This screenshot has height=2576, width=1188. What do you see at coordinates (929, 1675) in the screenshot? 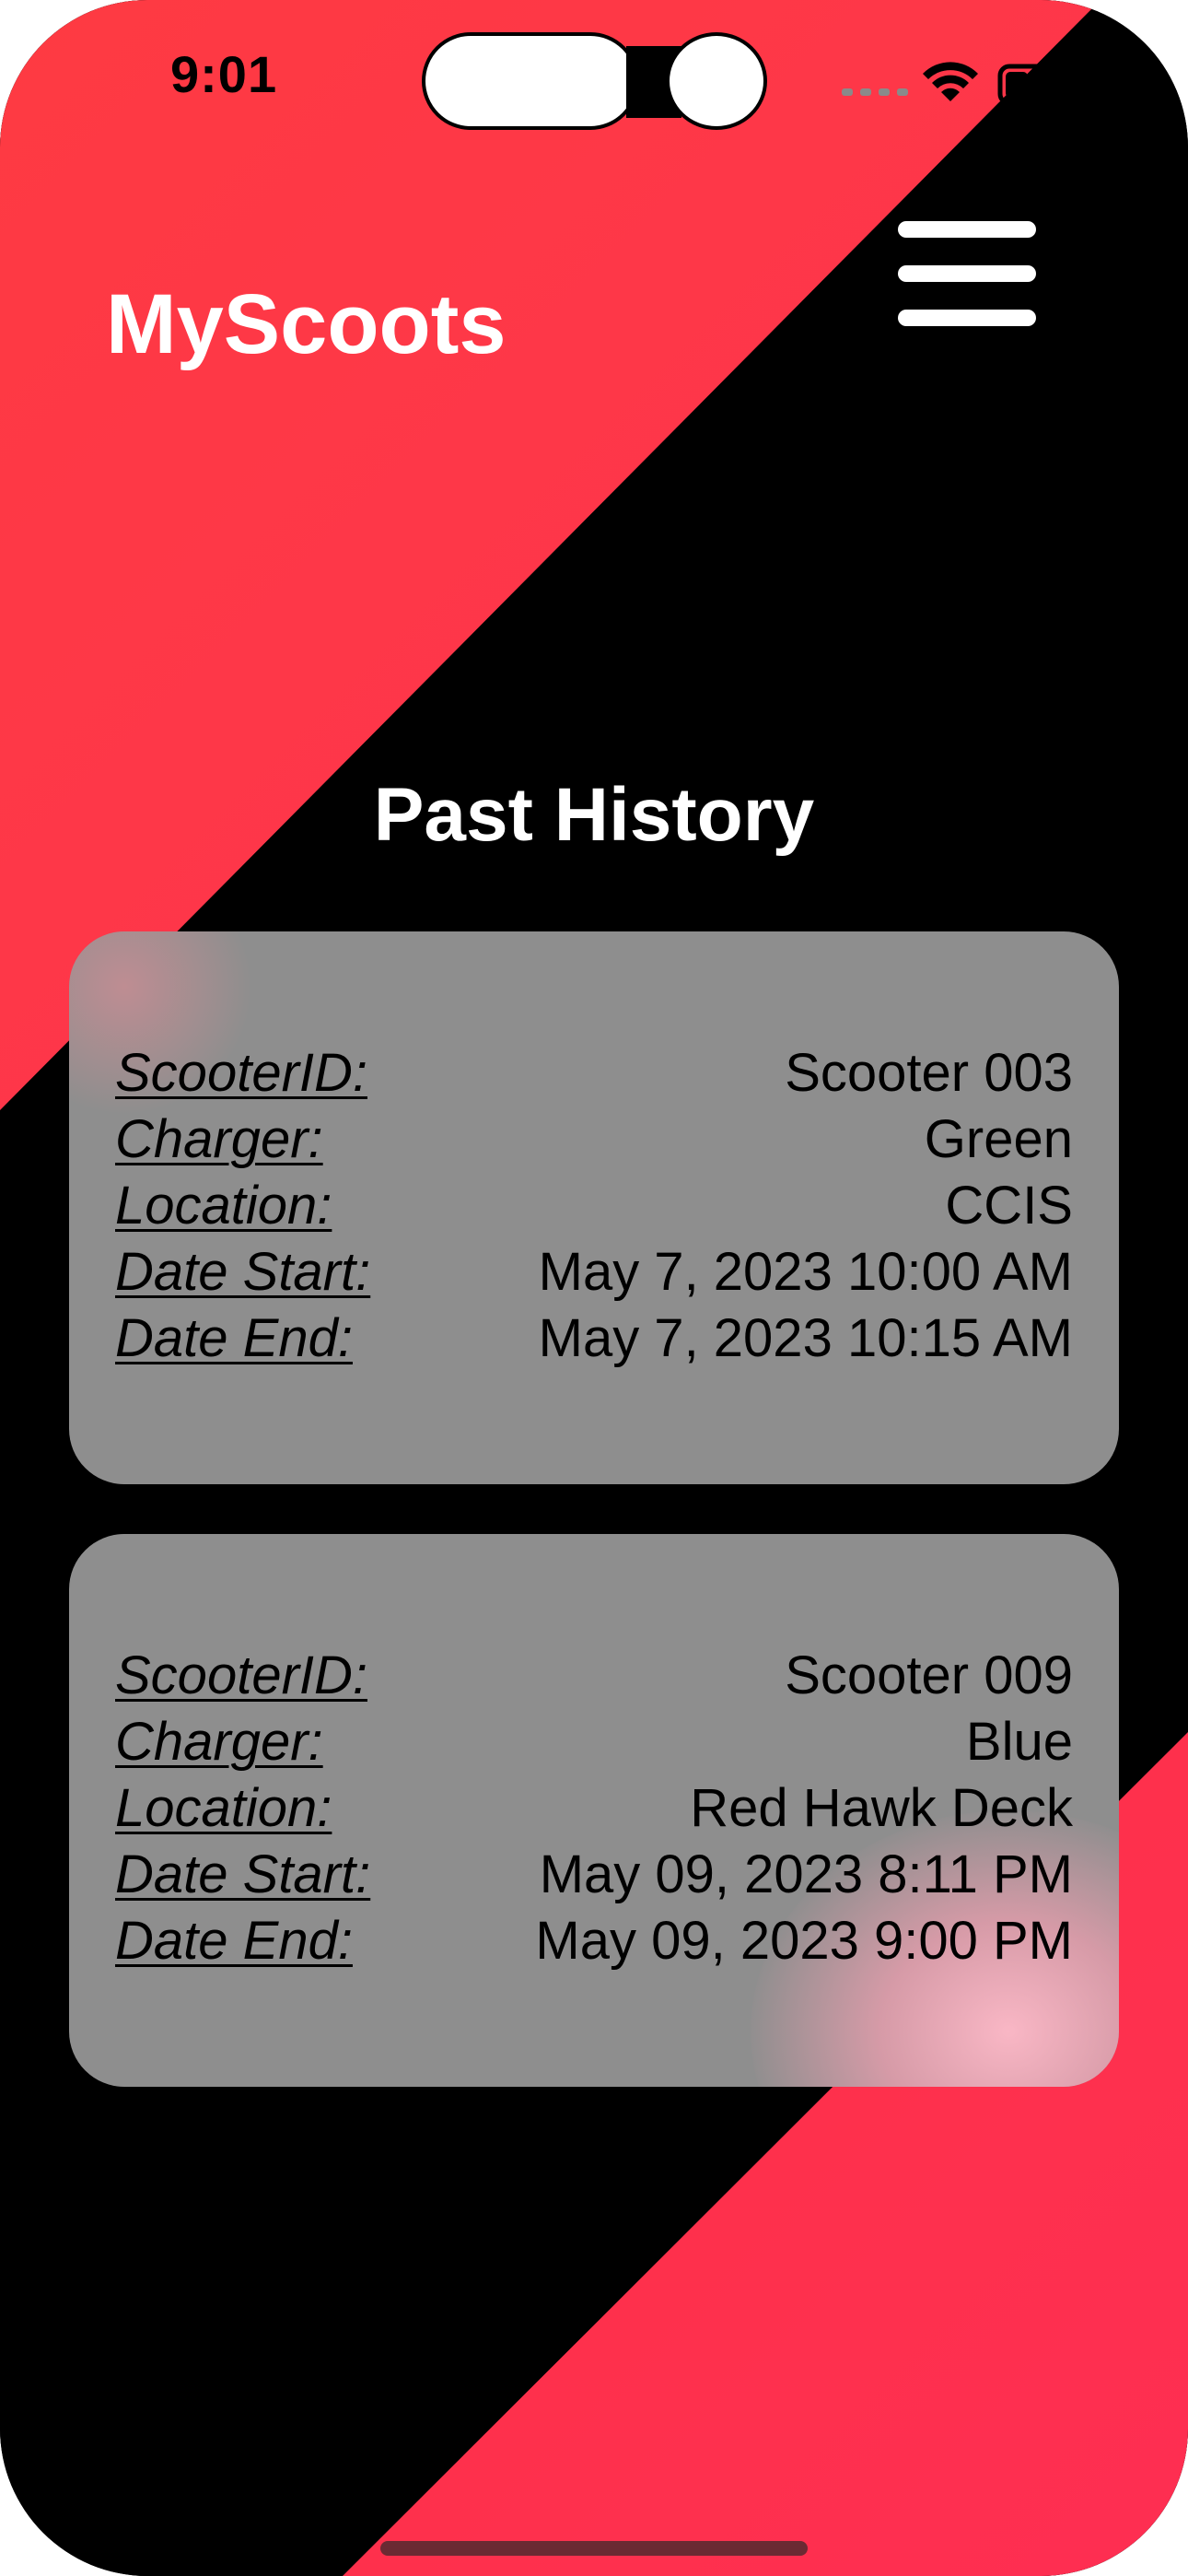
I see `scooter-id-value: Scooter 009` at bounding box center [929, 1675].